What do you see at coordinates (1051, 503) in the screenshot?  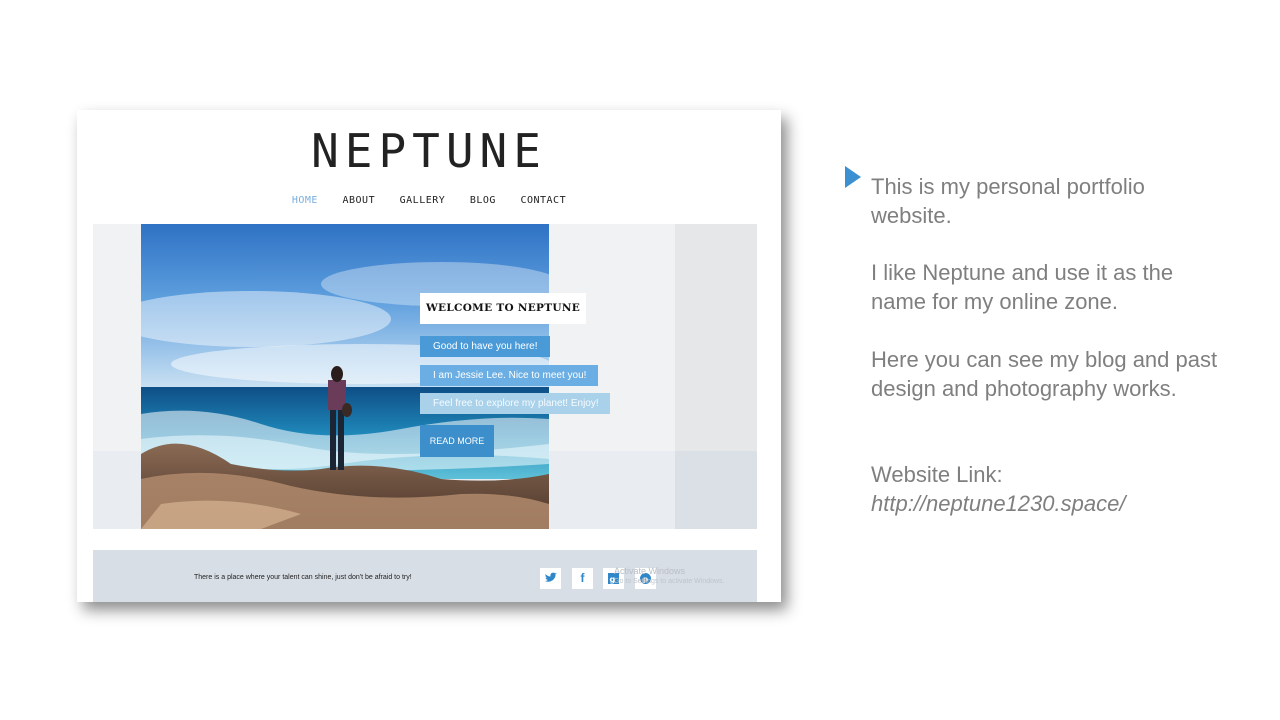 I see `website-link: http://neptune1230.space/` at bounding box center [1051, 503].